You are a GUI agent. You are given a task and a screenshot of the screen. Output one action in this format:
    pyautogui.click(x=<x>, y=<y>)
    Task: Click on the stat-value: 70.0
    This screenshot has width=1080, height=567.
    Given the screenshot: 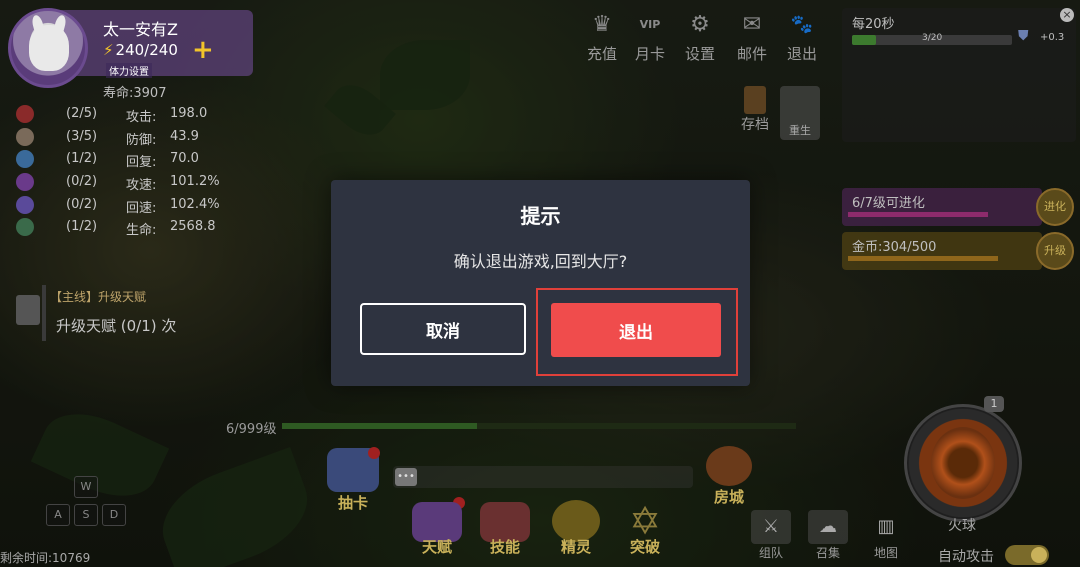 What is the action you would take?
    pyautogui.click(x=184, y=159)
    